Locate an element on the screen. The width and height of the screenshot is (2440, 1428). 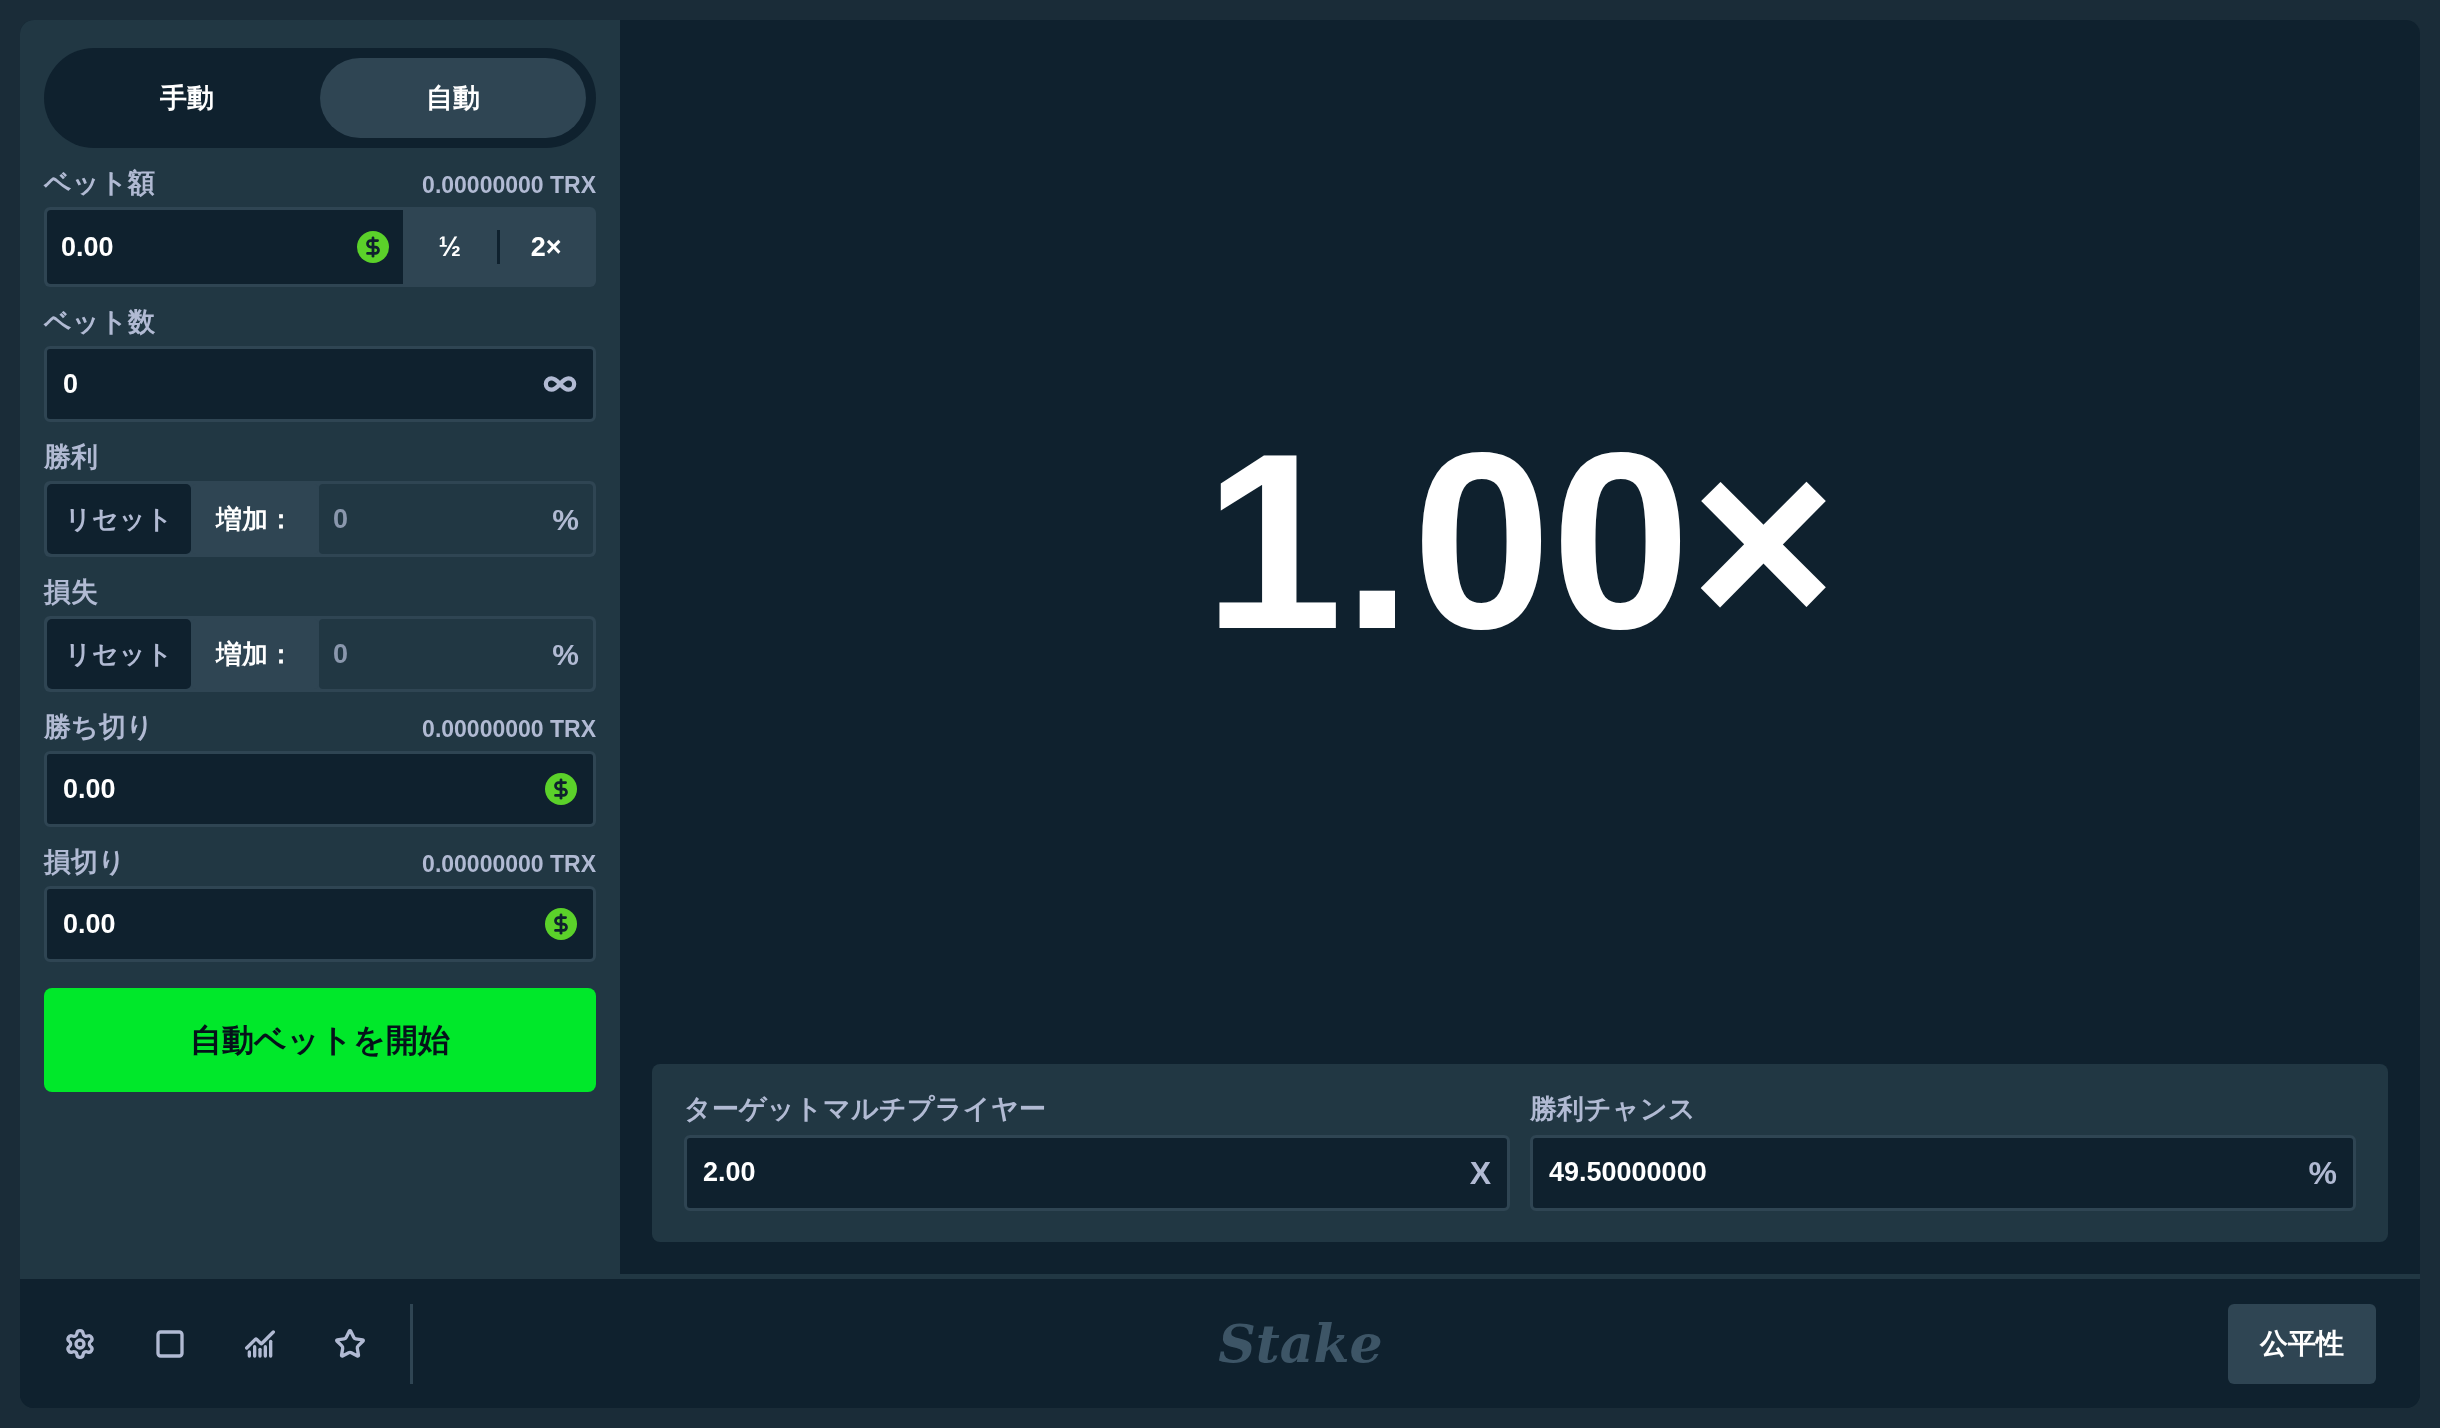
fairness-button: 公平性 is located at coordinates (2302, 1343).